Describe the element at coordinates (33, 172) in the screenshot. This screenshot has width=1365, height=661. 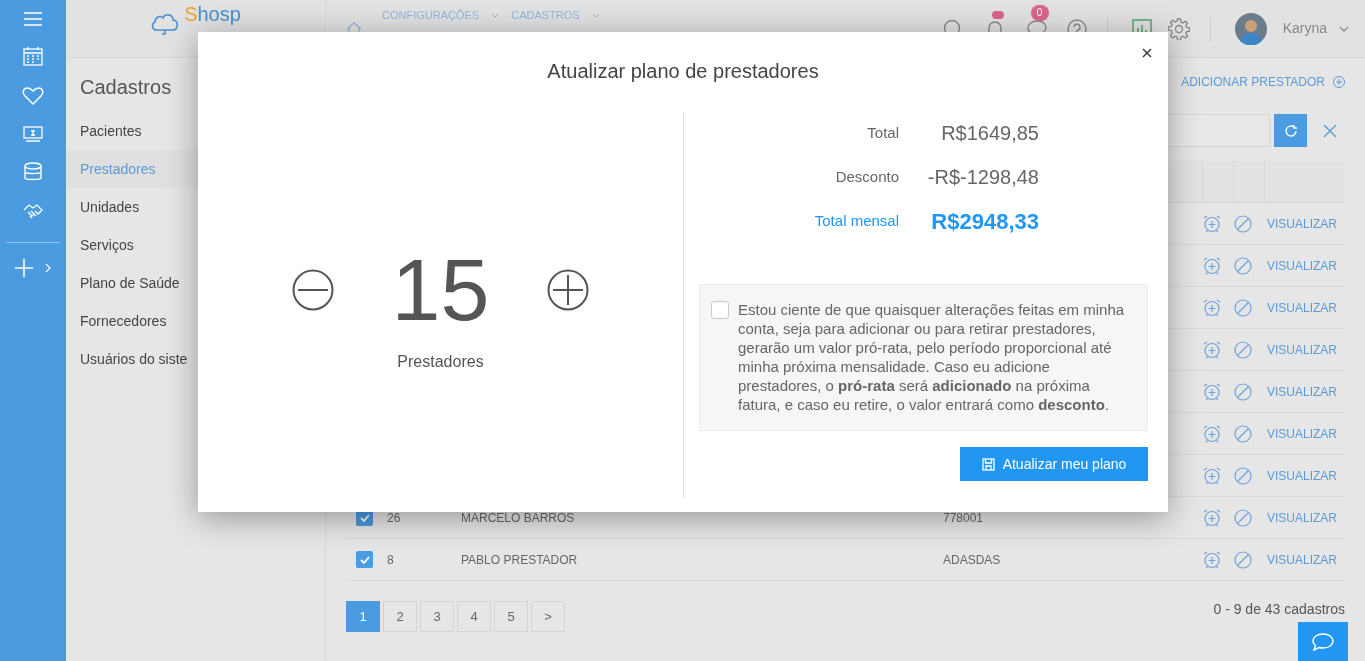
I see `database-icon` at that location.